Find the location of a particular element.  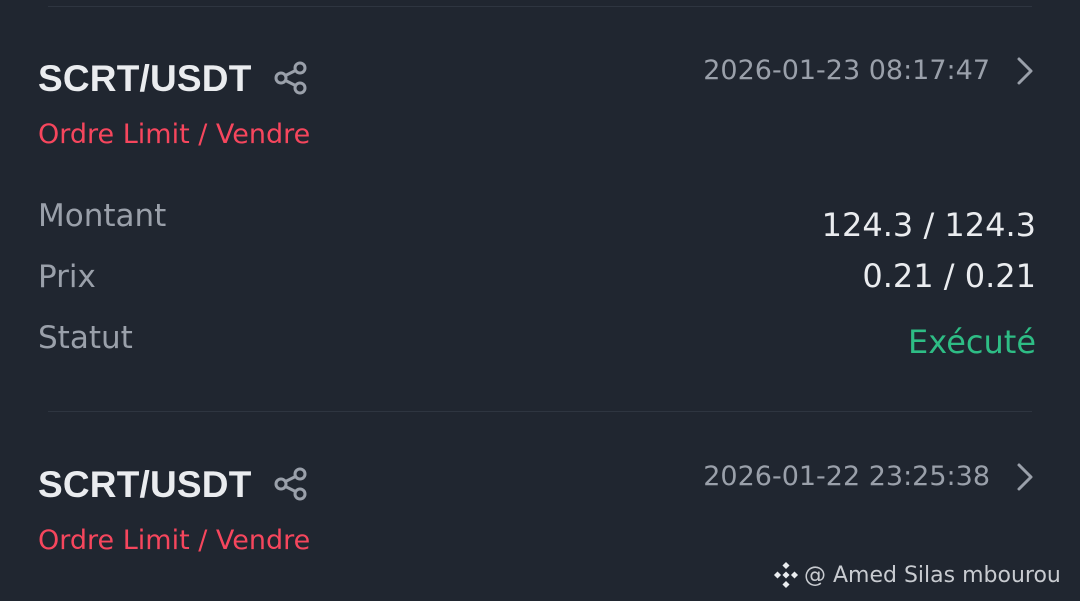

watermark-text: @ Amed Silas mbourou is located at coordinates (932, 575).